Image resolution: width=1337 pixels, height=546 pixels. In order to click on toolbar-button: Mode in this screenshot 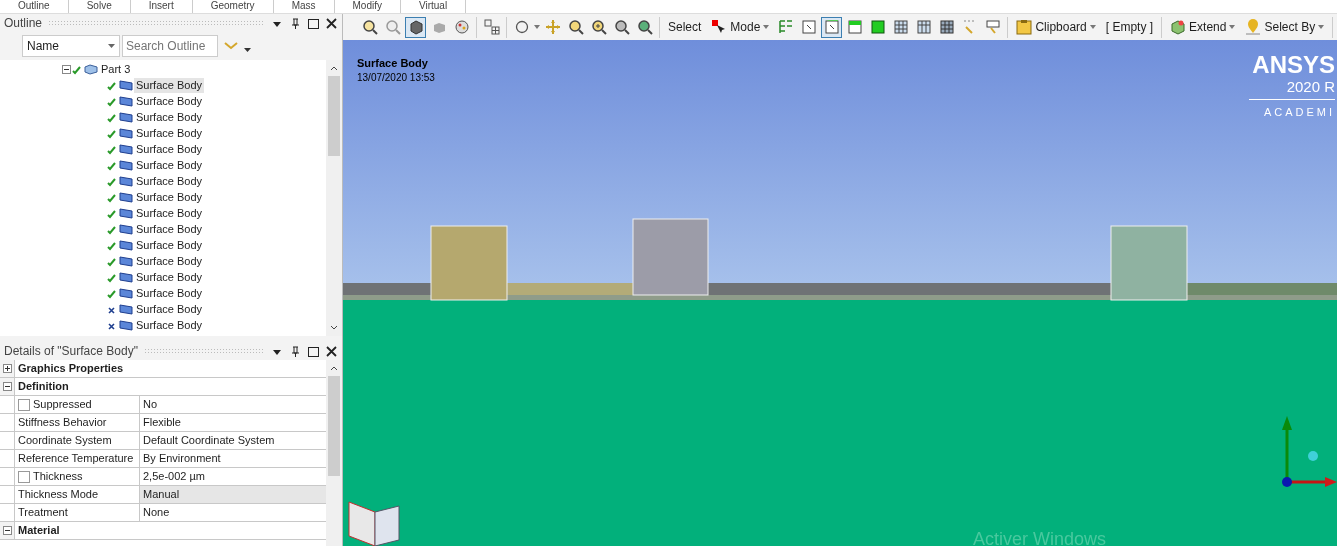, I will do `click(740, 27)`.